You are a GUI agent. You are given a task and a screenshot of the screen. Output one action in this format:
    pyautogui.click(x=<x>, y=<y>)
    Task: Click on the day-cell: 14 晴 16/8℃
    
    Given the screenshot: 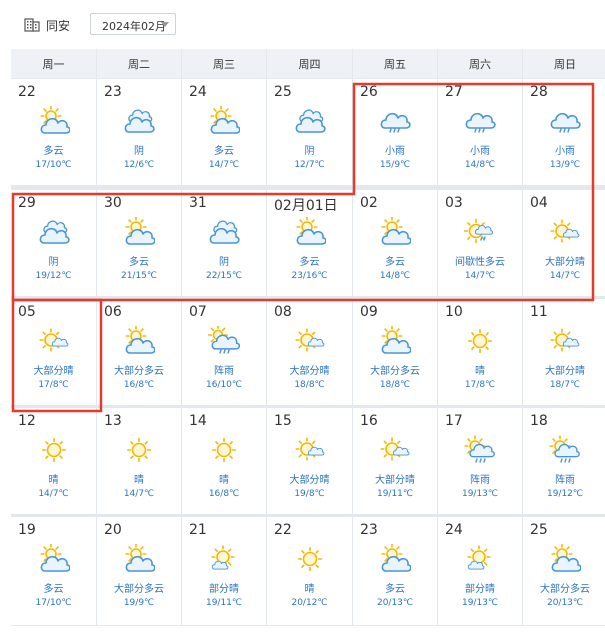 What is the action you would take?
    pyautogui.click(x=224, y=461)
    